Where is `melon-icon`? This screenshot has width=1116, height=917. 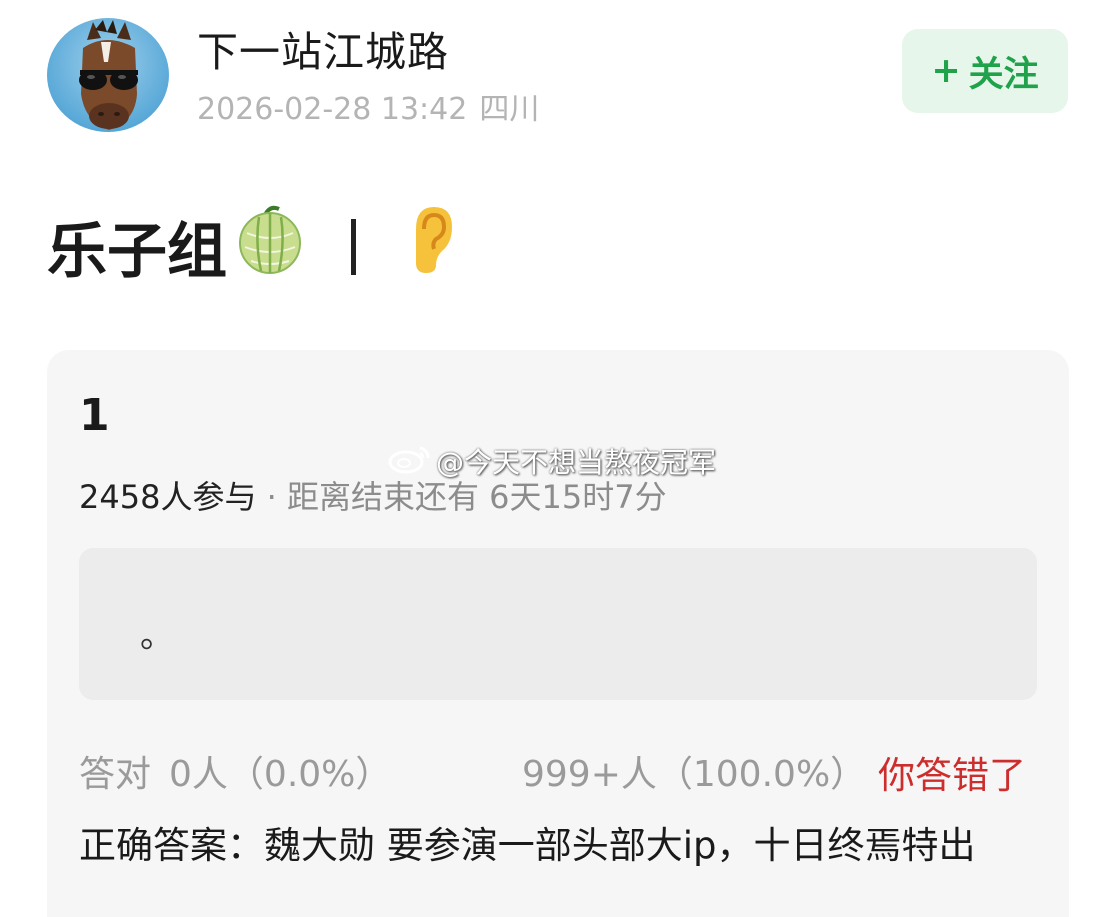
melon-icon is located at coordinates (270, 246).